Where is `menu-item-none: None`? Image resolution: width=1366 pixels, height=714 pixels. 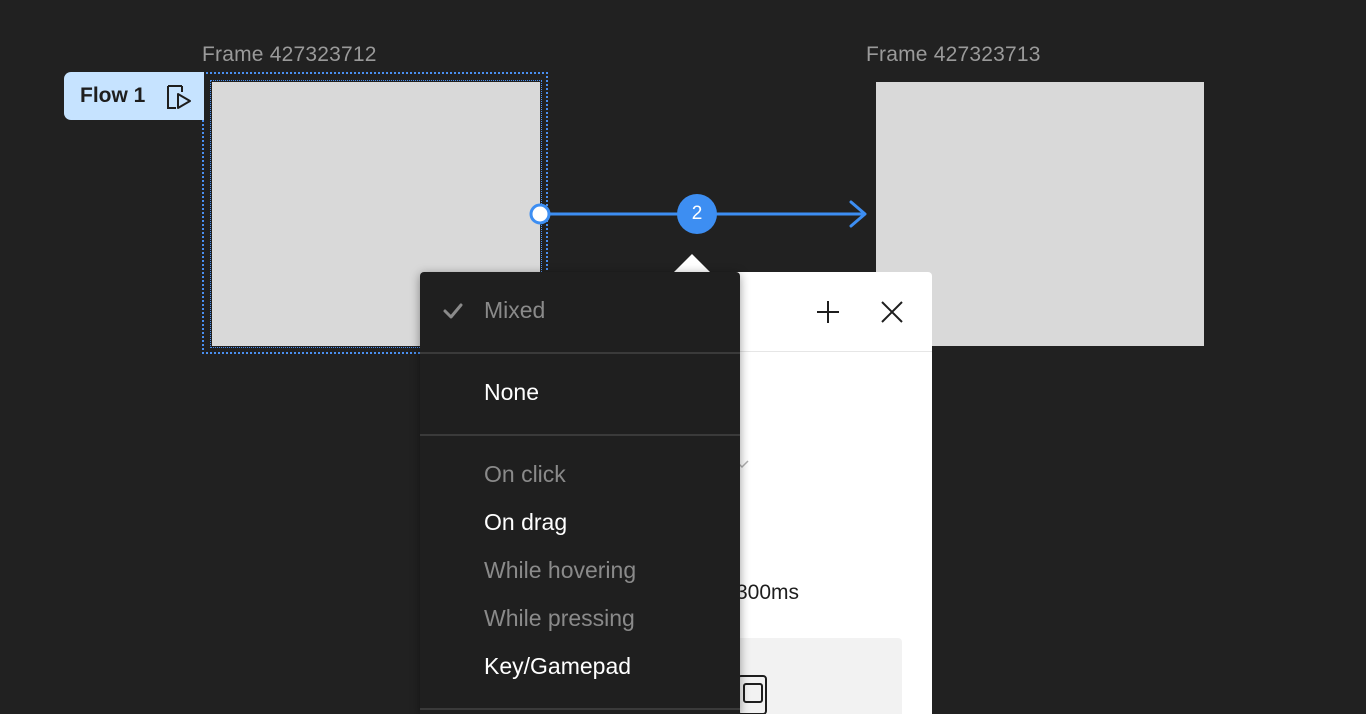
menu-item-none: None is located at coordinates (511, 392).